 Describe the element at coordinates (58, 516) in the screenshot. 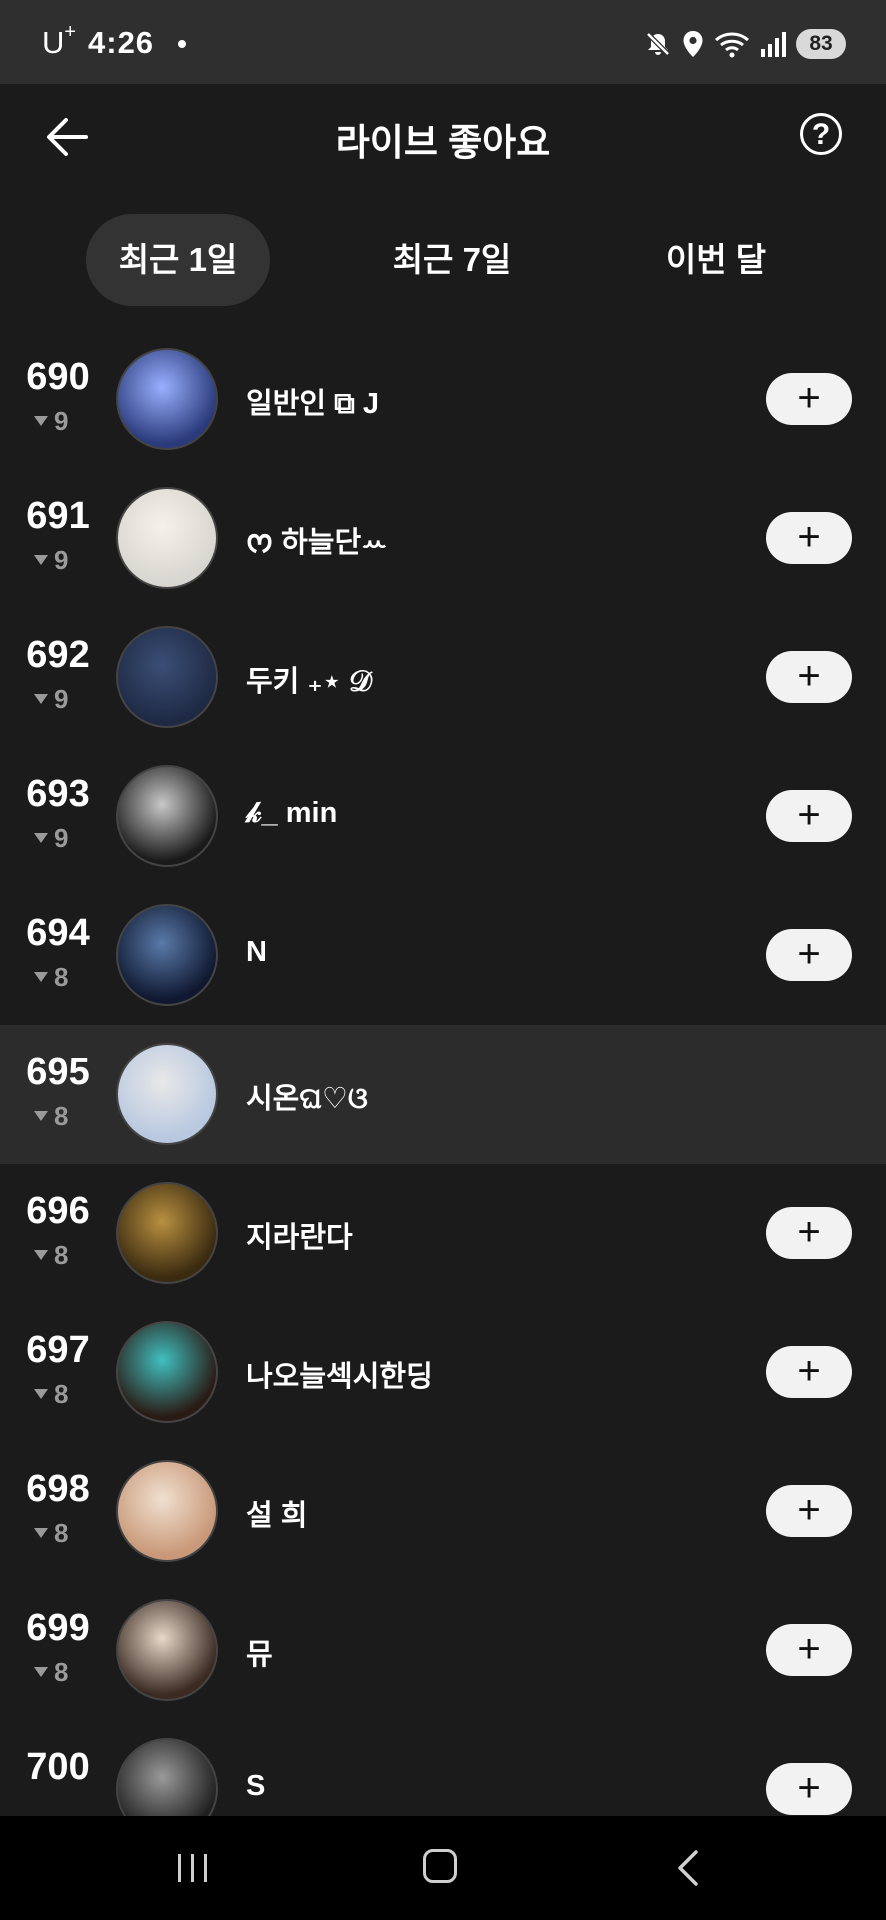

I see `rank-number: 691` at that location.